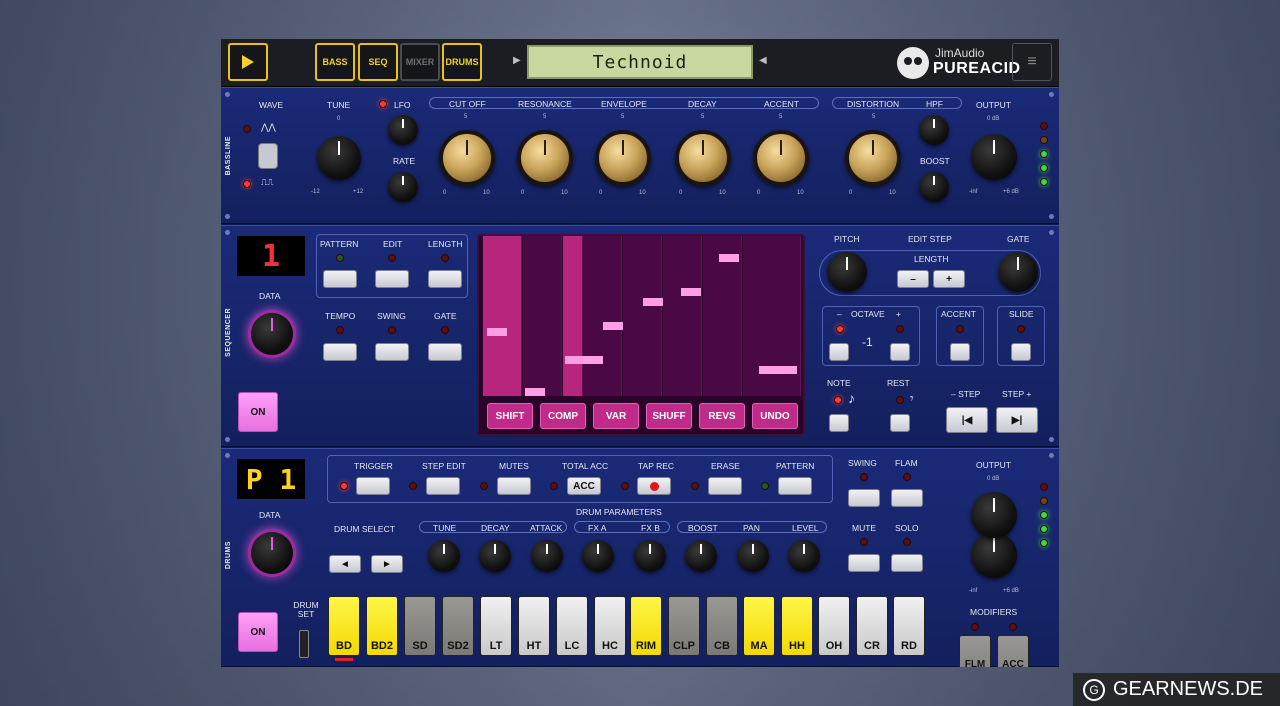  I want to click on flam-button, so click(907, 498).